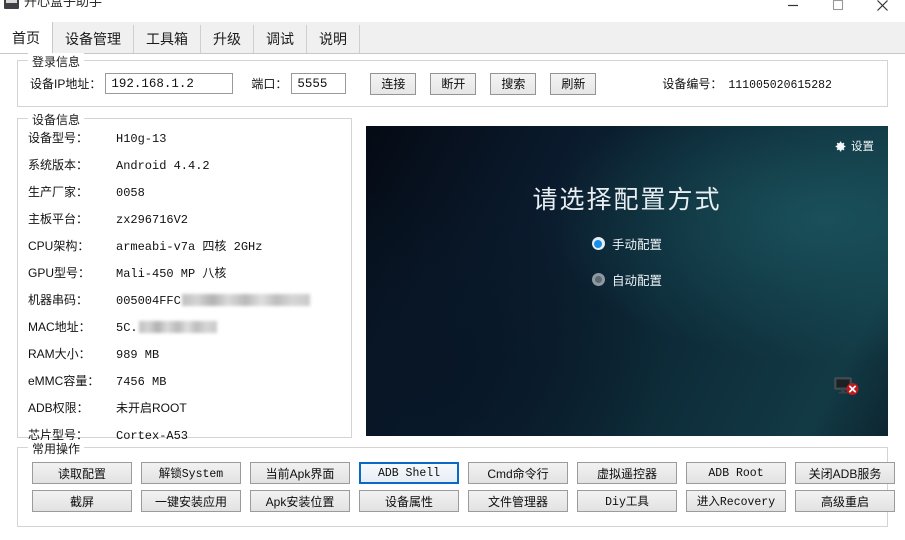 The width and height of the screenshot is (905, 540). Describe the element at coordinates (333, 39) in the screenshot. I see `tab-5: 说明` at that location.